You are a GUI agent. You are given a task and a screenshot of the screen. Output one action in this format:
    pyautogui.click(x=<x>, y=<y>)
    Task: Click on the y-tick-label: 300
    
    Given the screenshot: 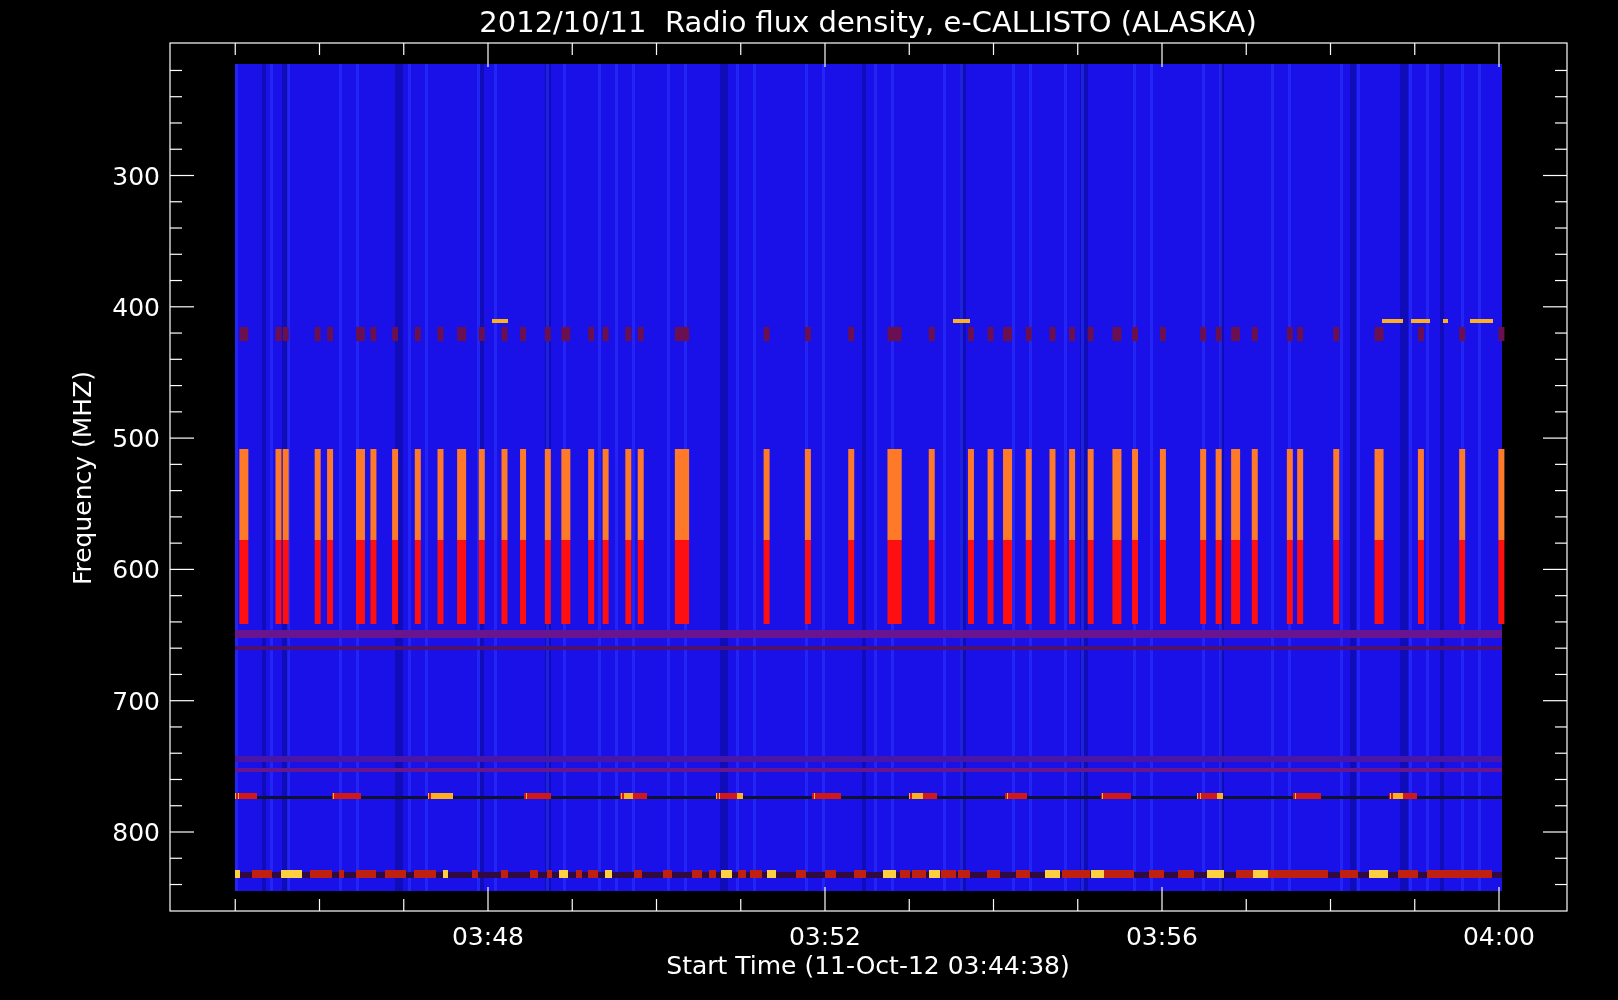 What is the action you would take?
    pyautogui.click(x=136, y=176)
    